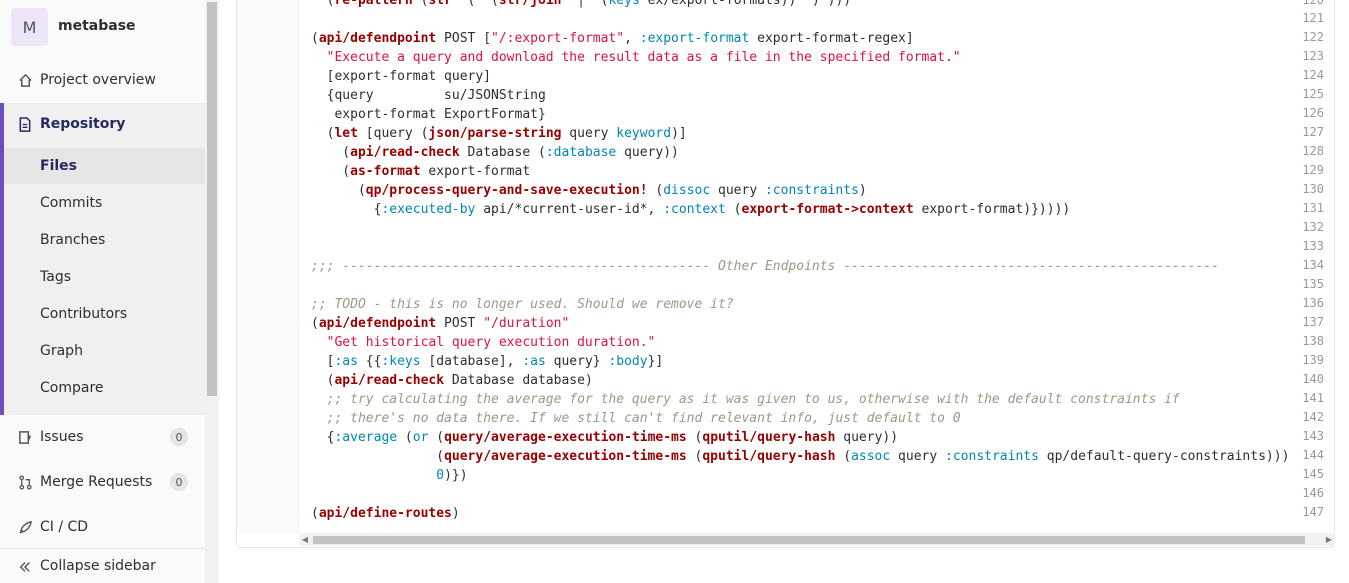 This screenshot has width=1349, height=583. What do you see at coordinates (1304, 303) in the screenshot?
I see `line-number: 136` at bounding box center [1304, 303].